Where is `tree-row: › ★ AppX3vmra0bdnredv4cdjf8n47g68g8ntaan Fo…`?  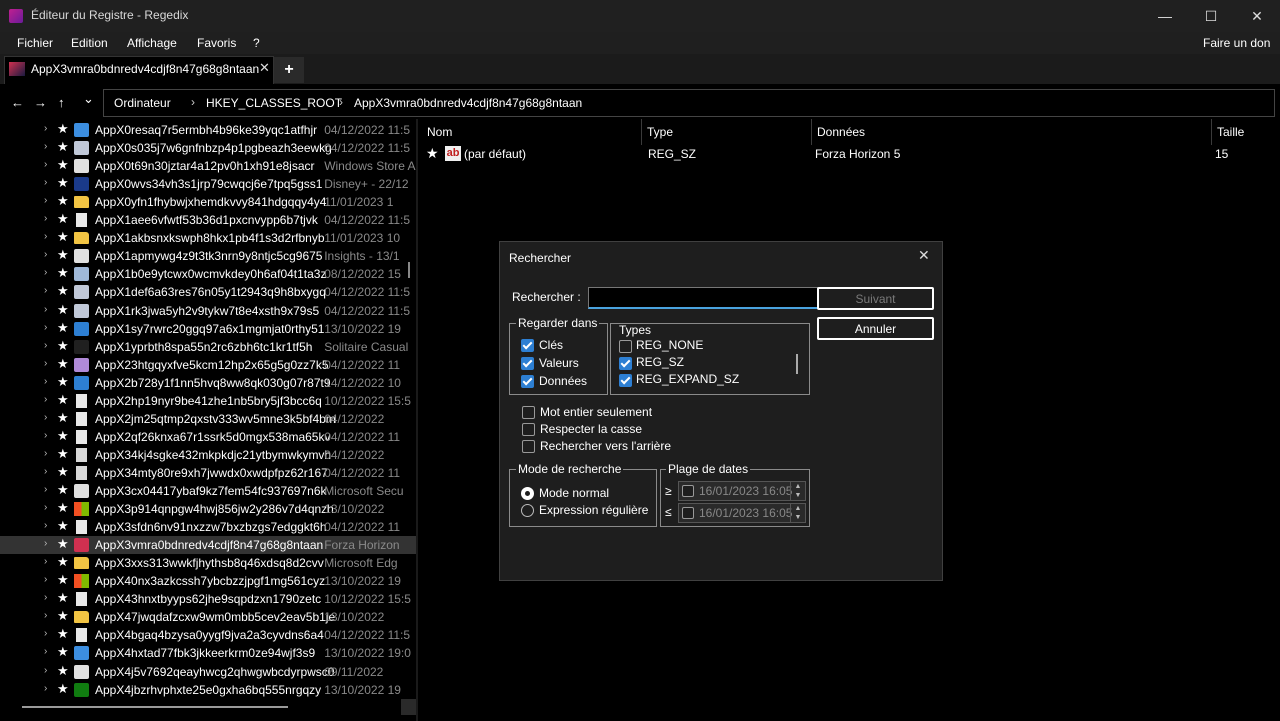
tree-row: › ★ AppX3vmra0bdnredv4cdjf8n47g68g8ntaan Fo… is located at coordinates (208, 545).